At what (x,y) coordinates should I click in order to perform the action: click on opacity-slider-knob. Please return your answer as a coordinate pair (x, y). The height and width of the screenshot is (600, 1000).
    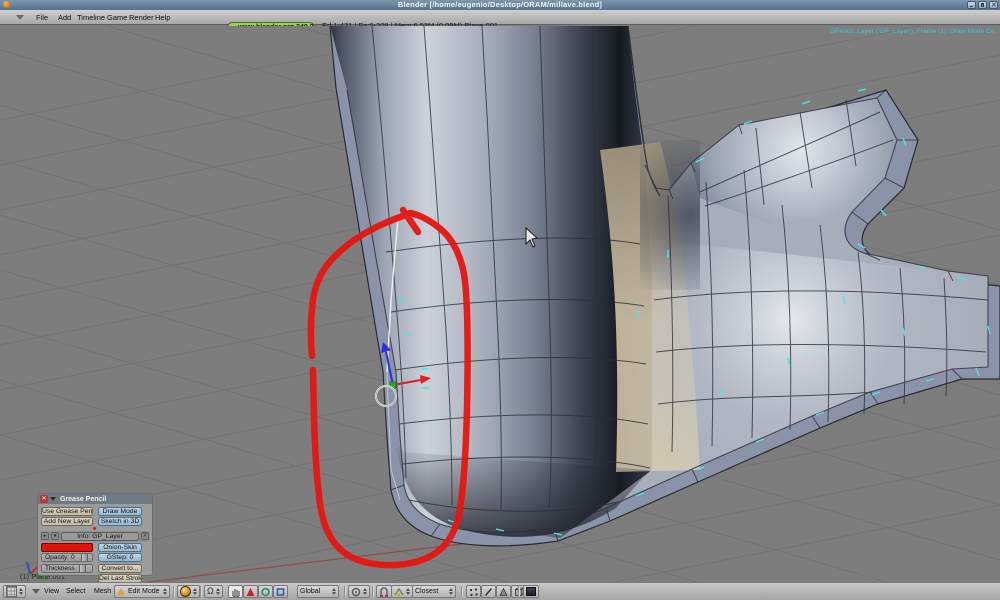
    Looking at the image, I should click on (84, 557).